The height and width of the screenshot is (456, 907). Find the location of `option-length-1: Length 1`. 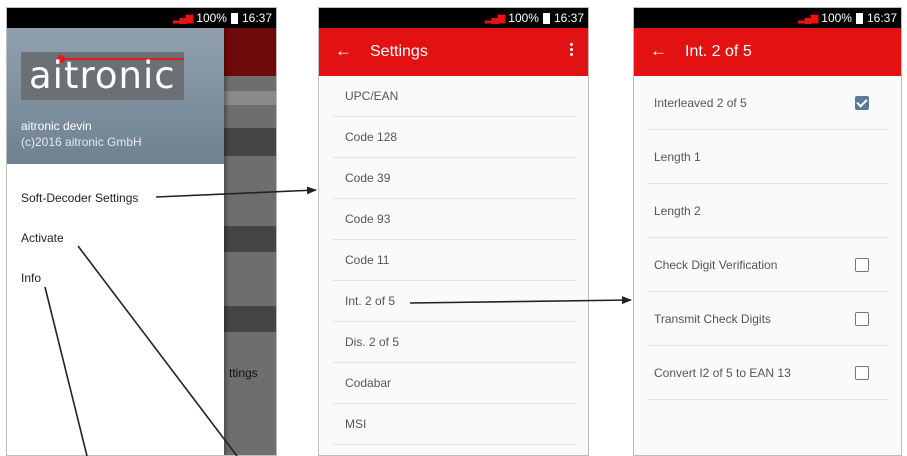

option-length-1: Length 1 is located at coordinates (768, 157).